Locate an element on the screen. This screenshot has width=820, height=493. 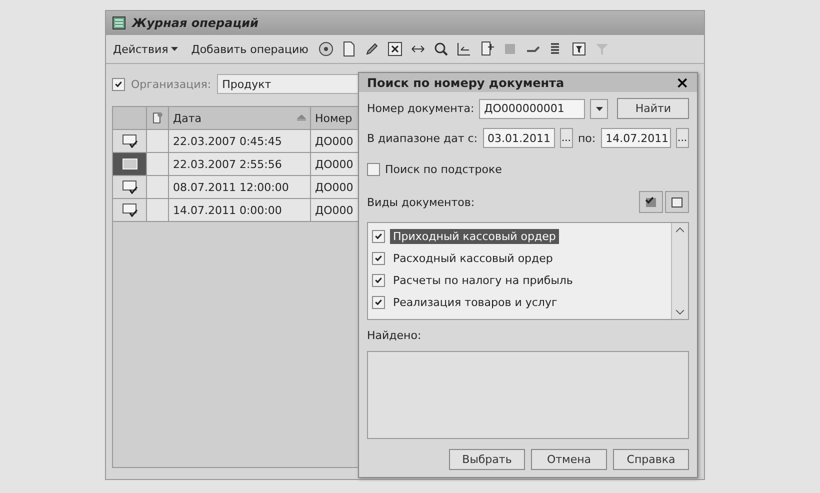
scroll-down-icon is located at coordinates (680, 312).